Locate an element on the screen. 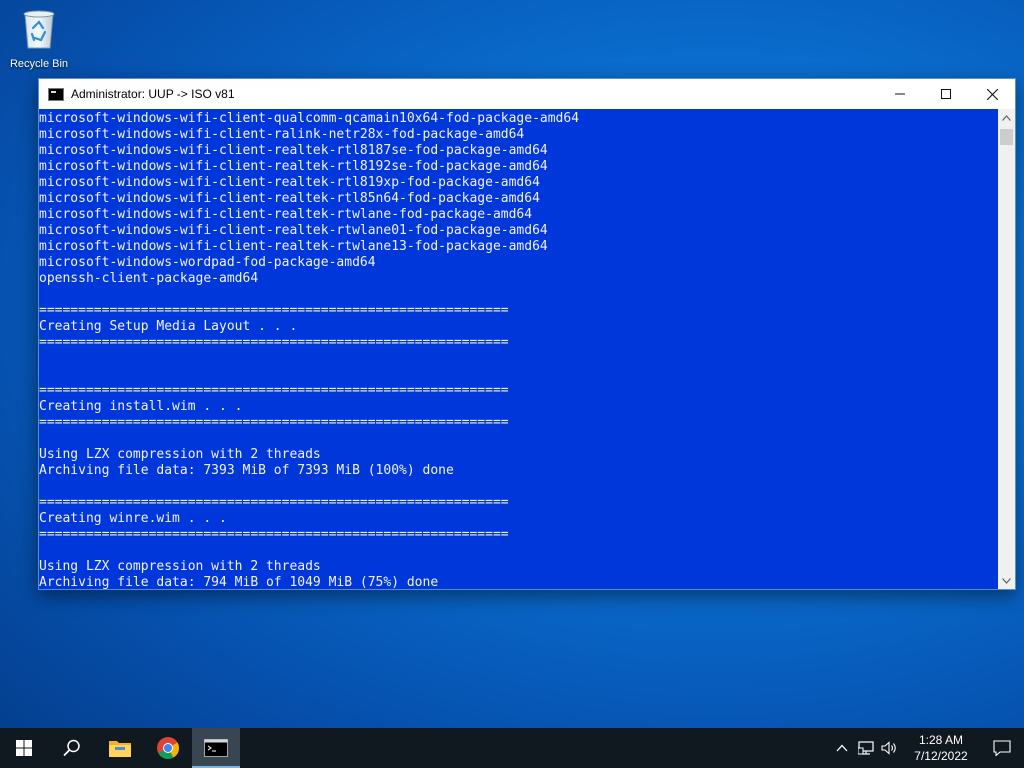  chevron-down-icon is located at coordinates (1006, 580).